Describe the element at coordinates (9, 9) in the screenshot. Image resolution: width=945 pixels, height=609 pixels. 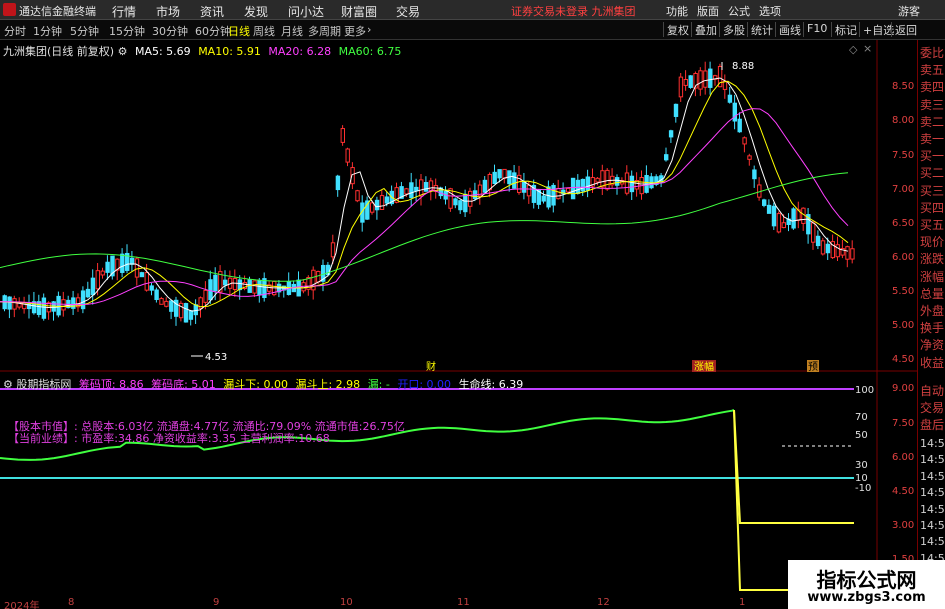
I see `app-logo-icon` at that location.